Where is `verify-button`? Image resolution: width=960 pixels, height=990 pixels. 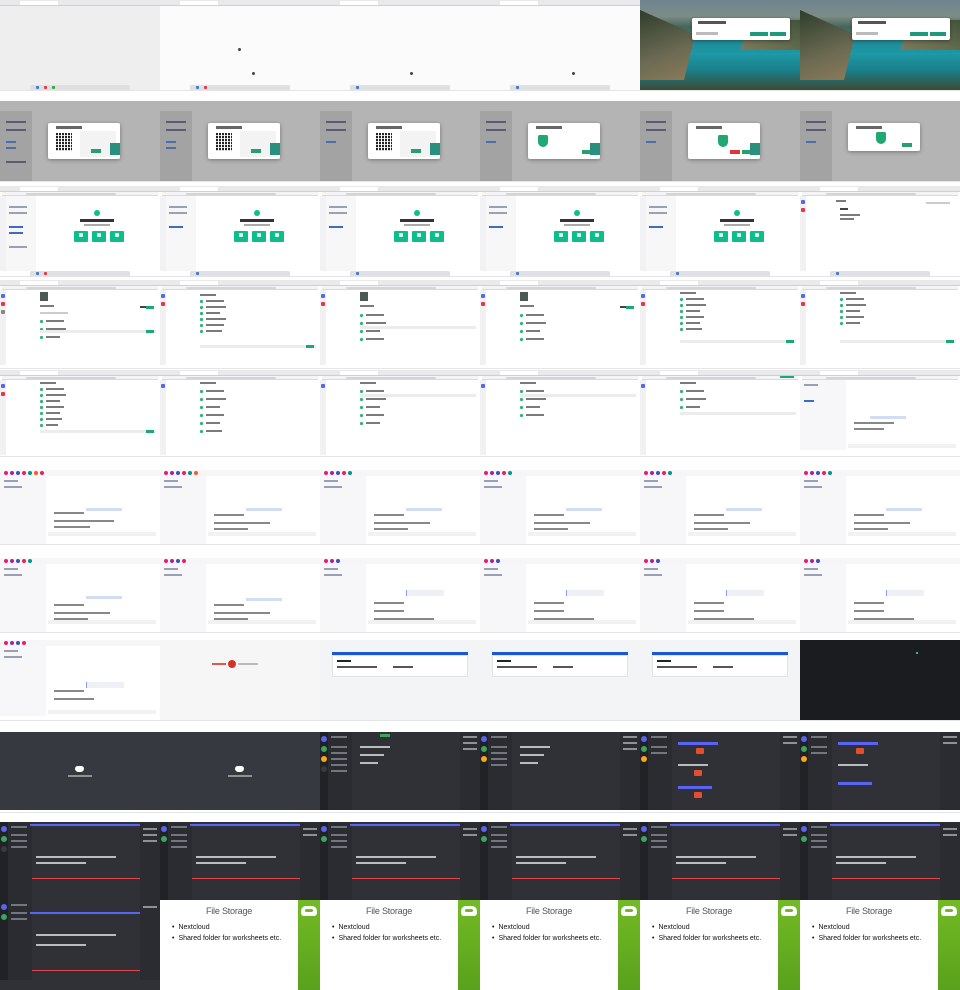 verify-button is located at coordinates (96, 151).